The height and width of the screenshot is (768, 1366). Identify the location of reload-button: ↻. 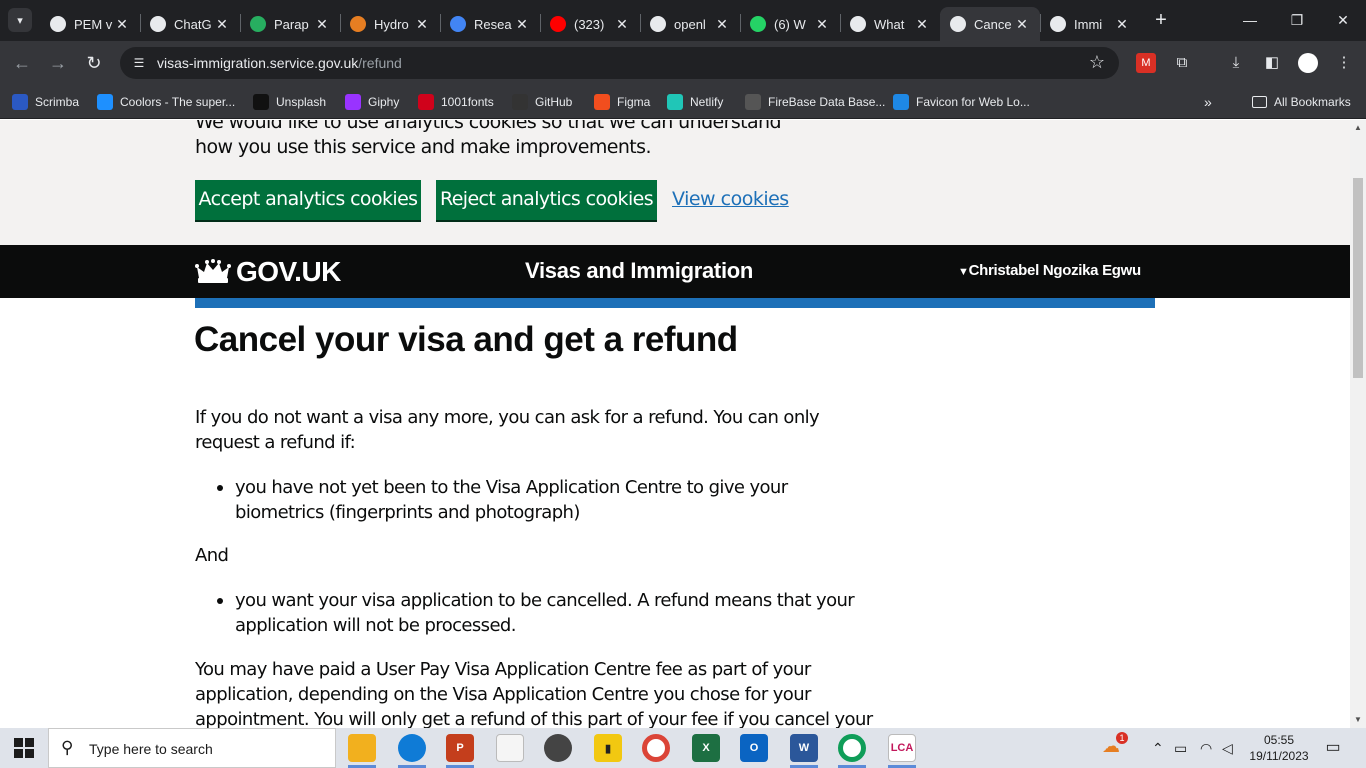
(94, 63).